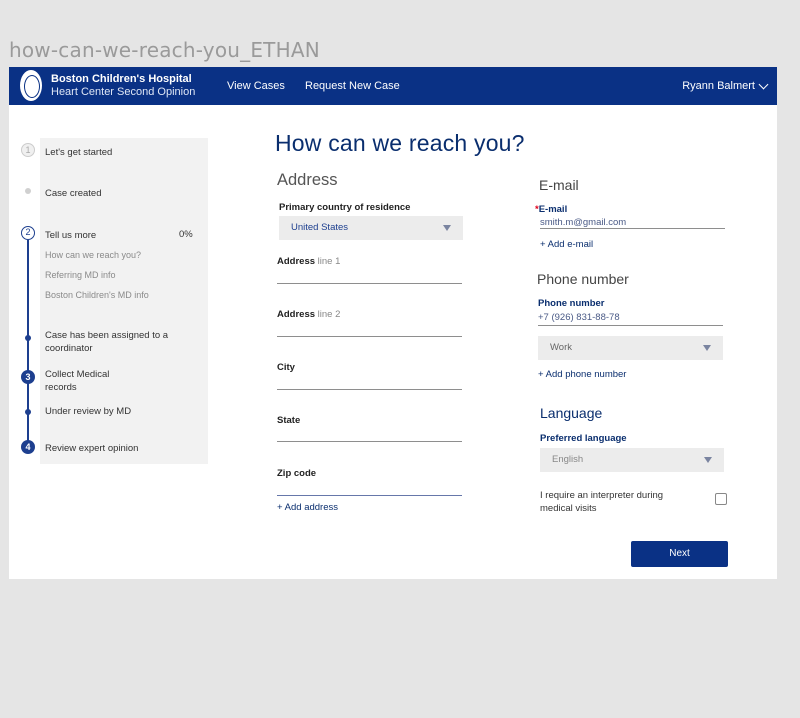  I want to click on phone-label: Phone number, so click(571, 303).